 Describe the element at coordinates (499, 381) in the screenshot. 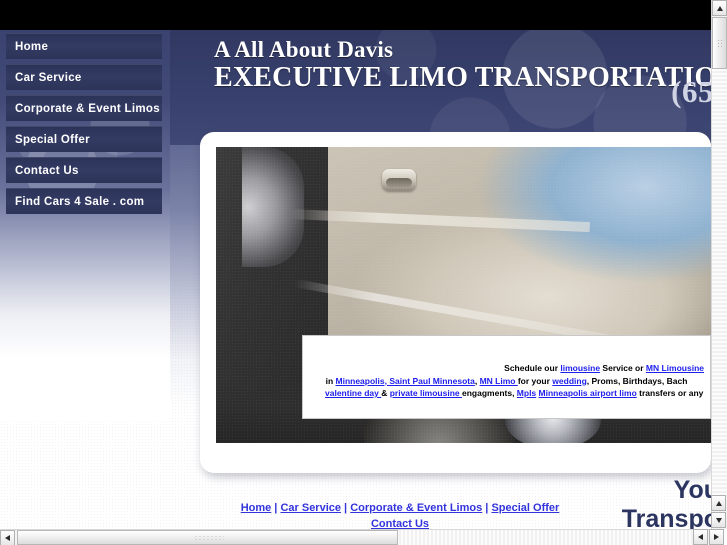

I see `link-mn-limo: MN Limo` at that location.